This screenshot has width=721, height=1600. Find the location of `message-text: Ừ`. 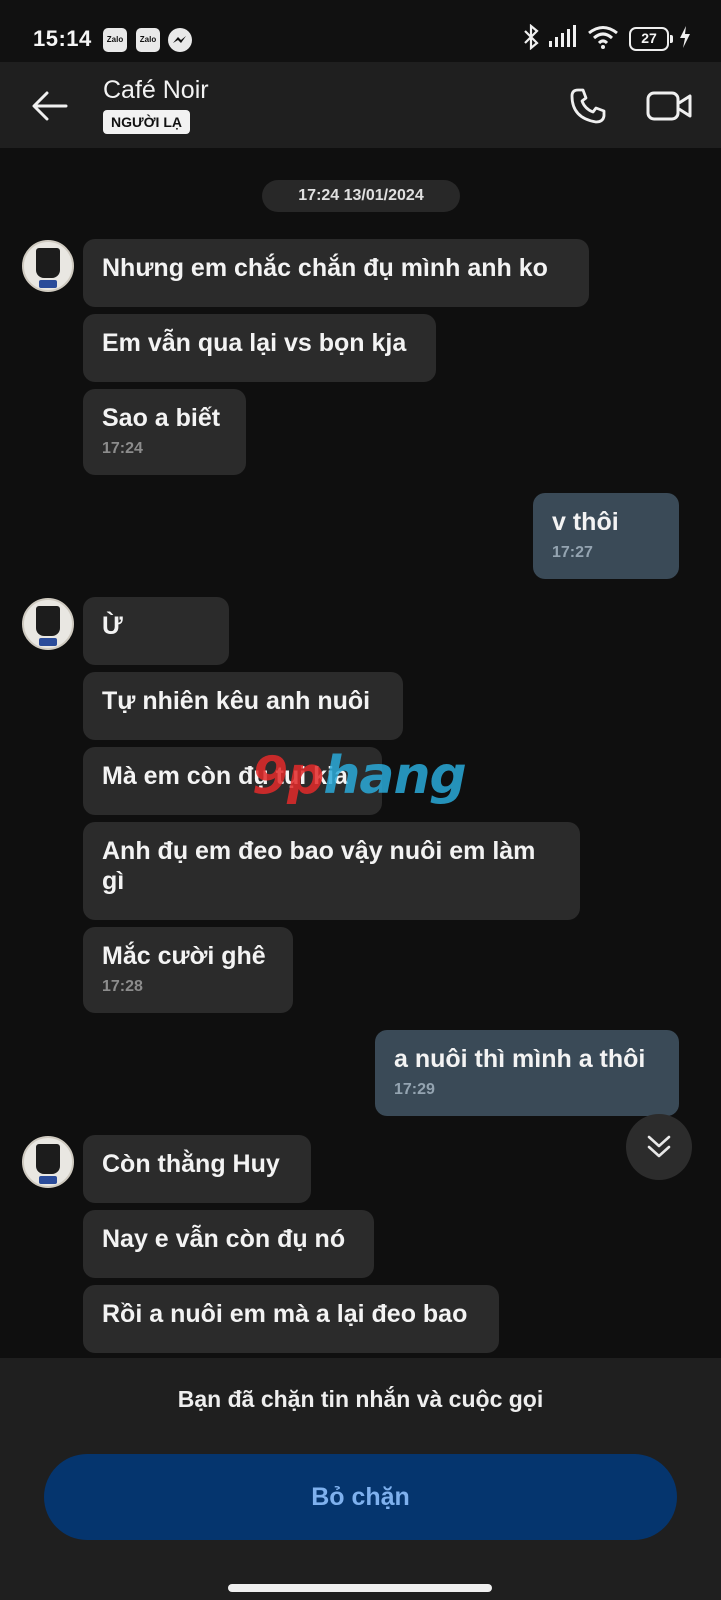

message-text: Ừ is located at coordinates (112, 626).